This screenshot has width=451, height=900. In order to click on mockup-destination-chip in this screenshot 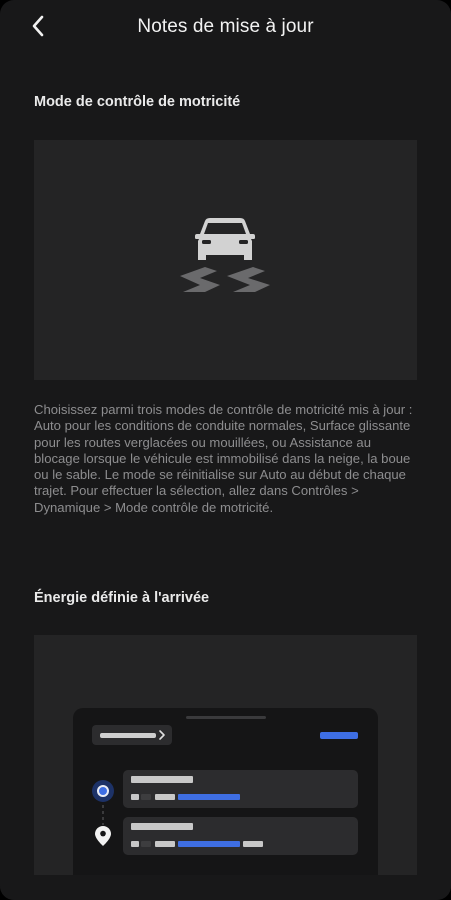, I will do `click(132, 735)`.